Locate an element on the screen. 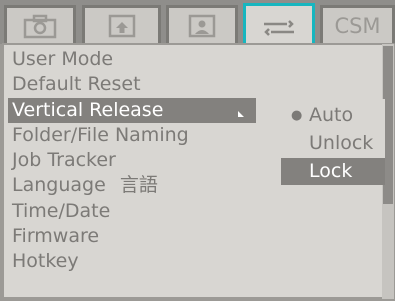 The image size is (395, 301). menu-item-hotkey: Hotkey is located at coordinates (138, 261).